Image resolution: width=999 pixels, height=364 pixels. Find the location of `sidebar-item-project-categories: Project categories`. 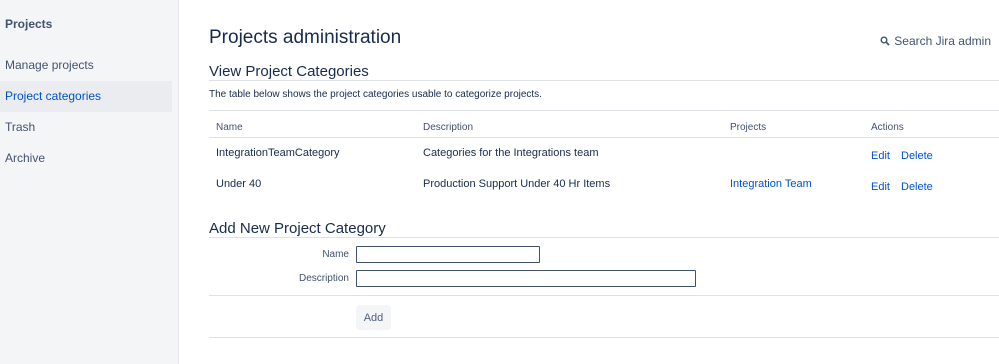

sidebar-item-project-categories: Project categories is located at coordinates (86, 96).